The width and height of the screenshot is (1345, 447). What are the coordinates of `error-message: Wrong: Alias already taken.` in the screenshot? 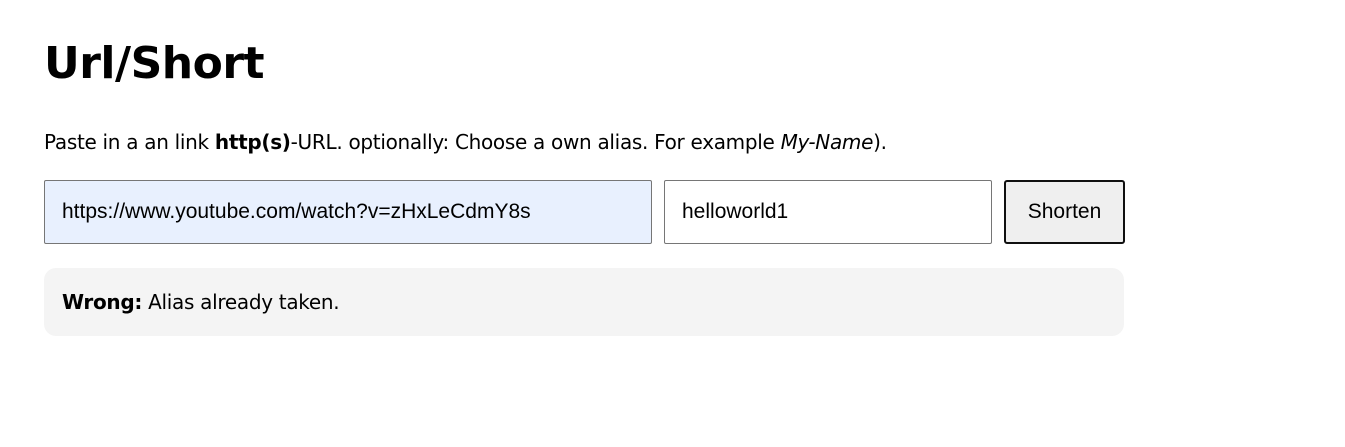 It's located at (584, 302).